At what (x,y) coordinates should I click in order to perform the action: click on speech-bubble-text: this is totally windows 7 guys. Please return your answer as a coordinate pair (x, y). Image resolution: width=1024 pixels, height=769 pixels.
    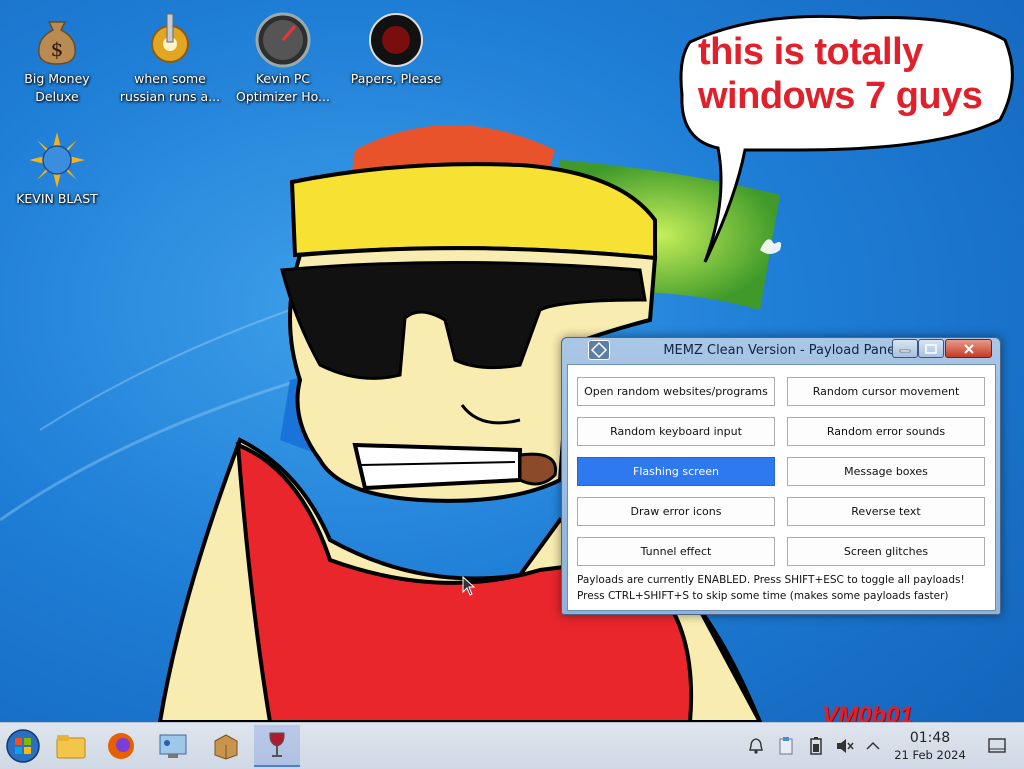
    Looking at the image, I should click on (848, 74).